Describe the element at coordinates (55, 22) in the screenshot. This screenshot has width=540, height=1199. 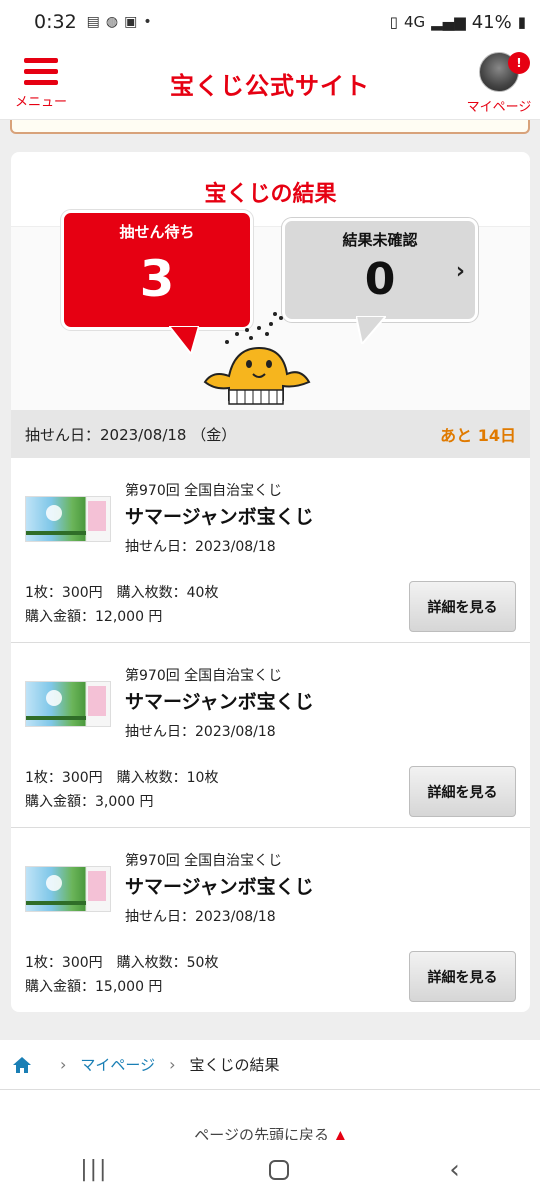
I see `status-time: 0:32` at that location.